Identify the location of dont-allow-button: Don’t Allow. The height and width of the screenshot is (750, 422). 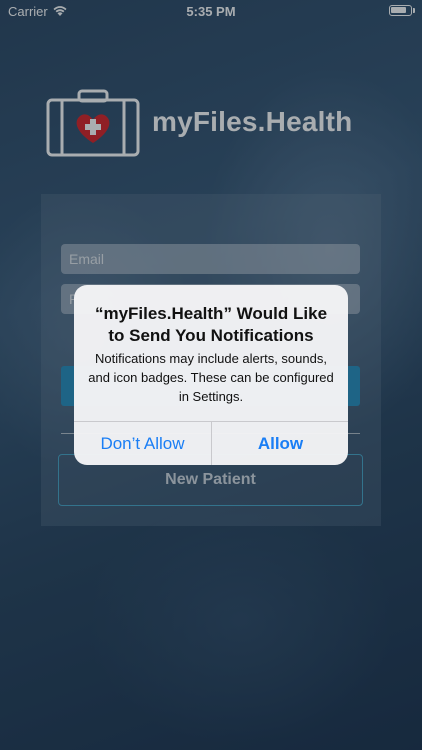
(142, 443).